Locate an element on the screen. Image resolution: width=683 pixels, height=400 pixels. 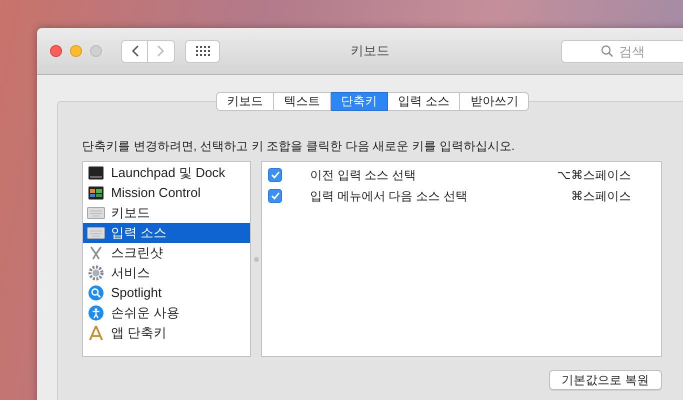
category-label: 스크린샷 is located at coordinates (137, 253).